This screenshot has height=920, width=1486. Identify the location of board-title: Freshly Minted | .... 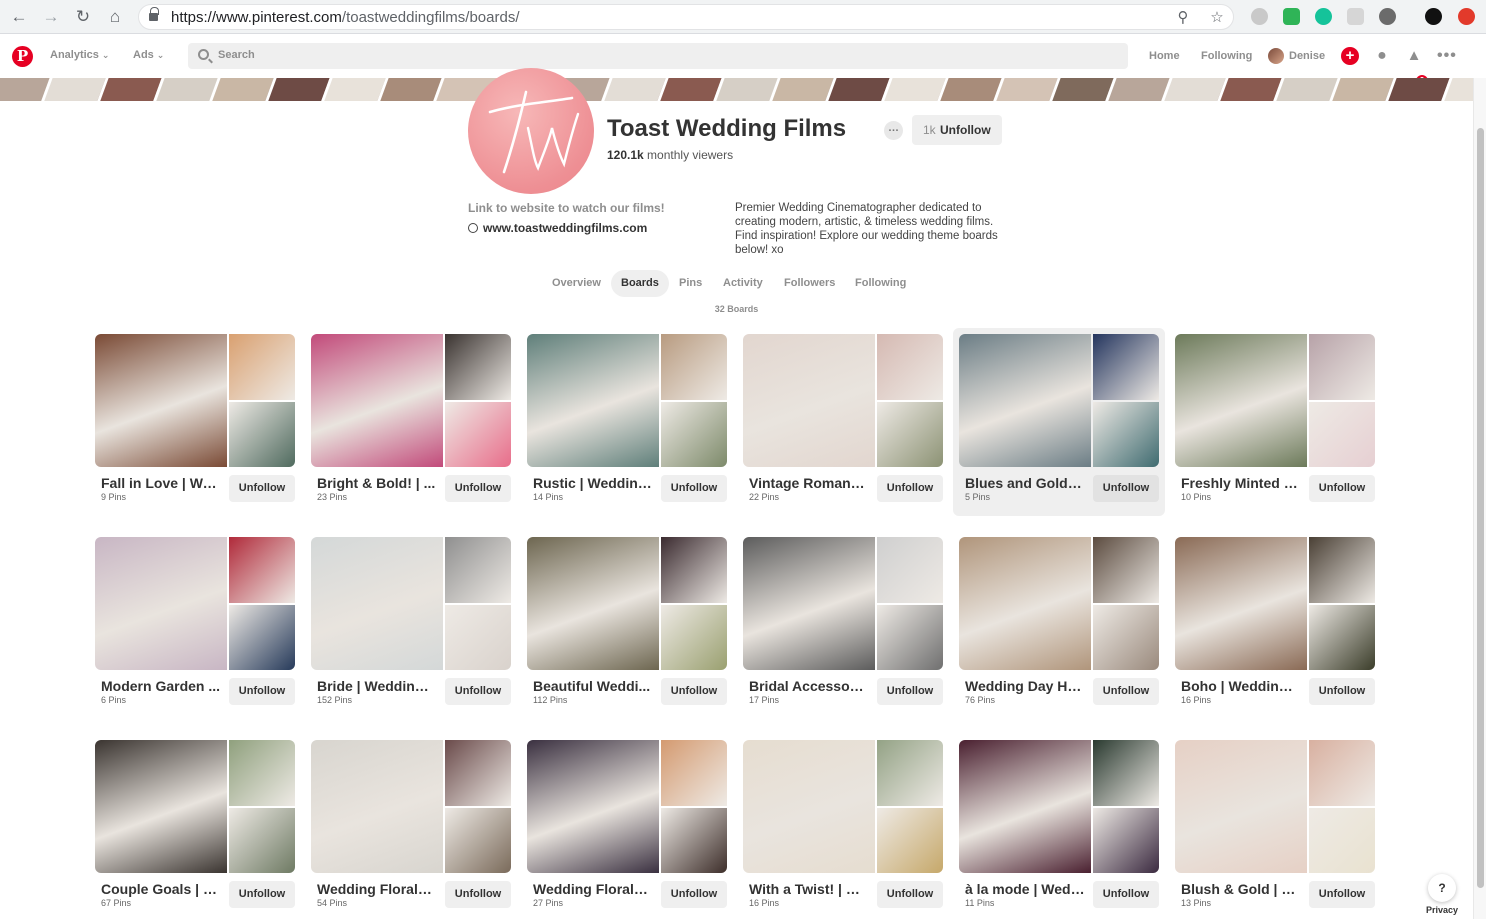
(1241, 483).